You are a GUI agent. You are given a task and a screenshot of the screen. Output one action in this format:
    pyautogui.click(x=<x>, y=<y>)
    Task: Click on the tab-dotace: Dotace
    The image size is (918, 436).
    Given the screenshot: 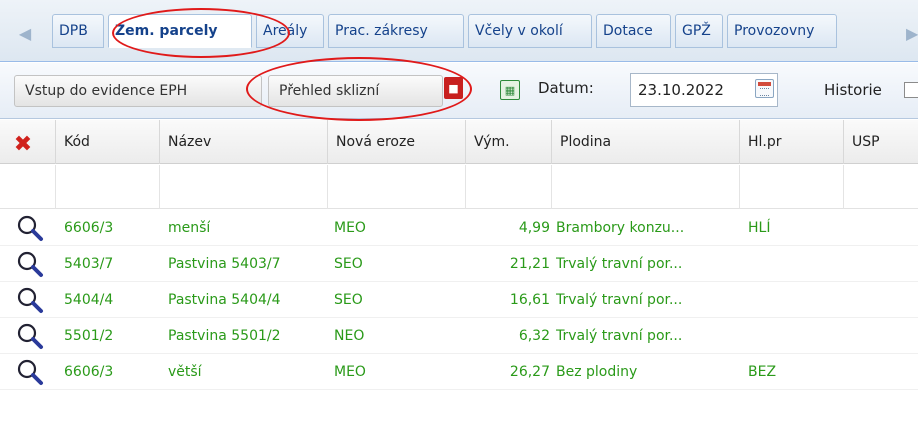 What is the action you would take?
    pyautogui.click(x=633, y=31)
    